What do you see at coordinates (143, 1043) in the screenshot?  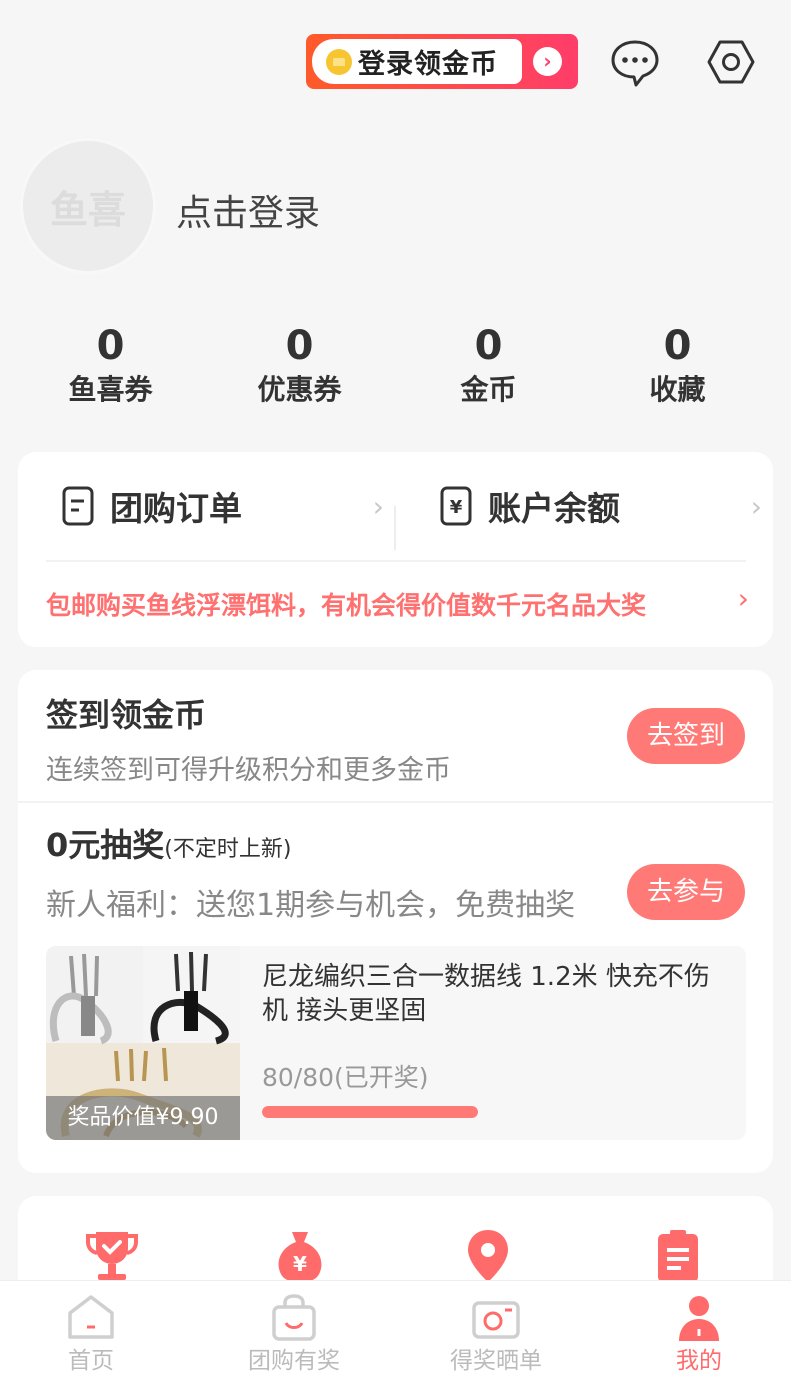 I see `prize-image: 奖品价值¥9.90` at bounding box center [143, 1043].